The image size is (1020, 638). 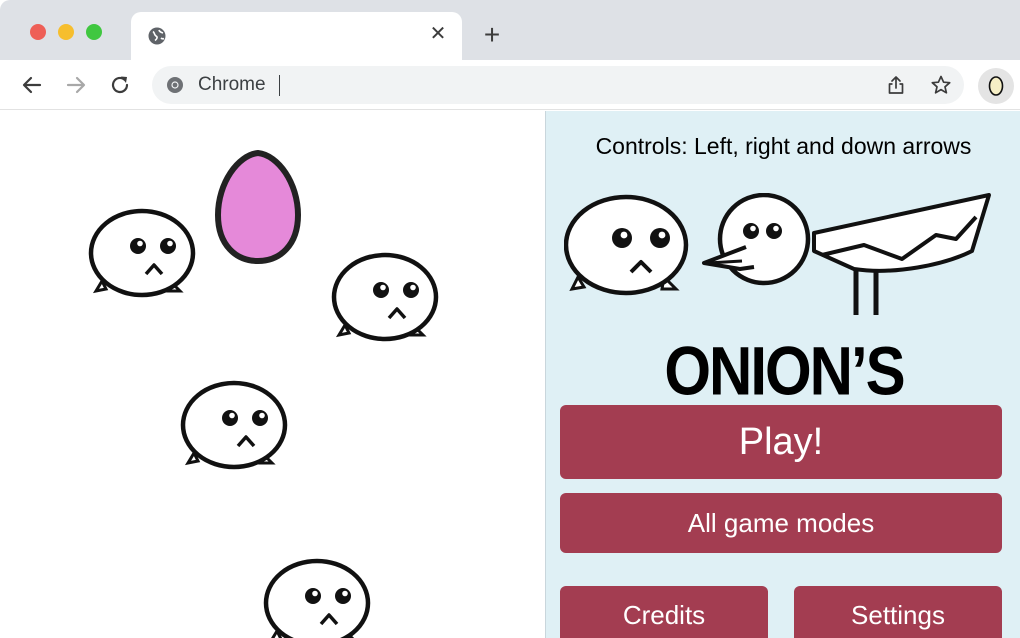 What do you see at coordinates (510, 30) in the screenshot?
I see `tab-strip: ✕ +` at bounding box center [510, 30].